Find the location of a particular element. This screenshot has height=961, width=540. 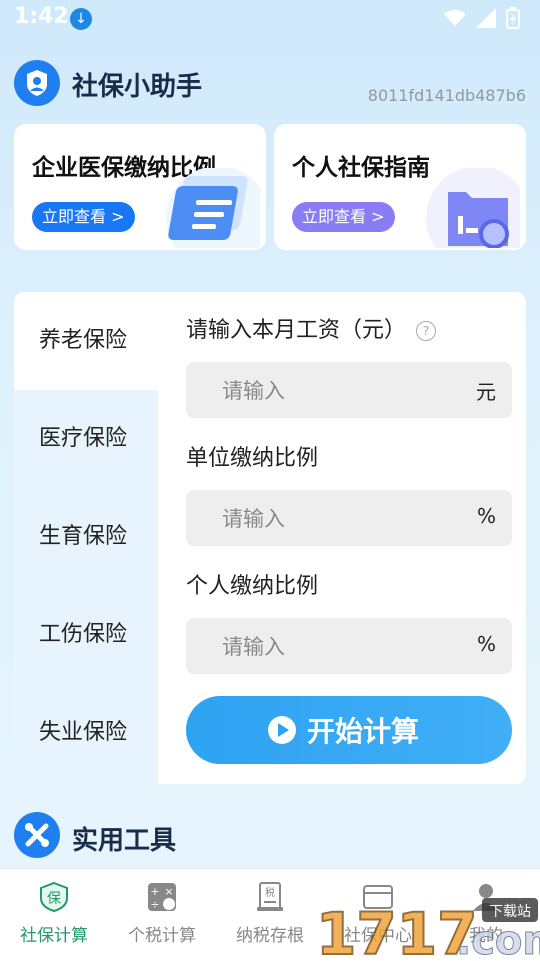

salary-field: 元 is located at coordinates (349, 391).